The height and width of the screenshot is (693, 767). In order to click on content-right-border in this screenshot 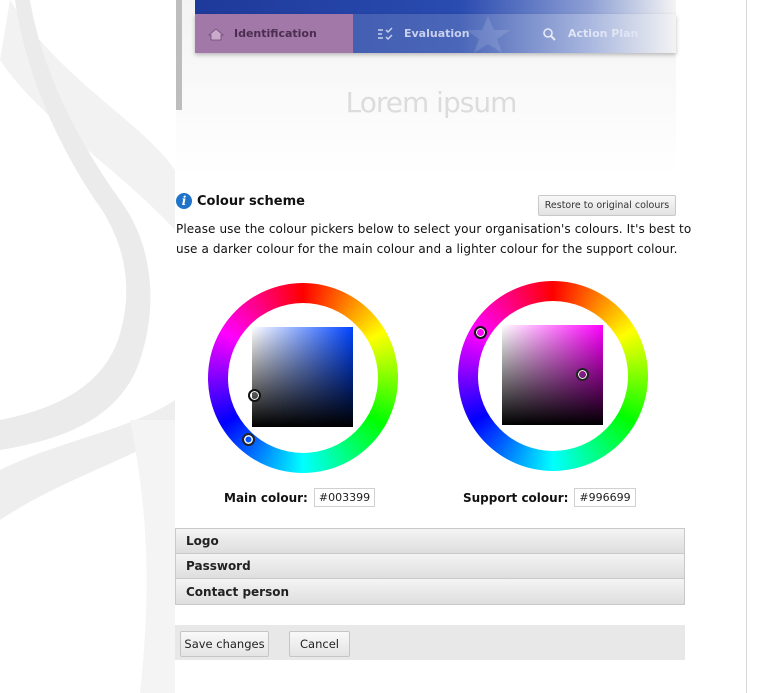, I will do `click(746, 346)`.